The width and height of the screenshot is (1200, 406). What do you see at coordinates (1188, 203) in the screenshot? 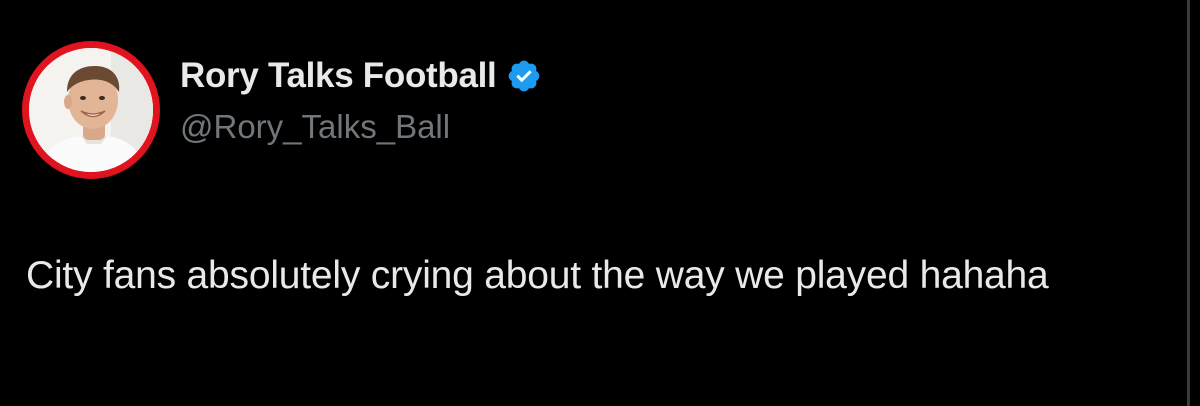
I see `scrollbar` at bounding box center [1188, 203].